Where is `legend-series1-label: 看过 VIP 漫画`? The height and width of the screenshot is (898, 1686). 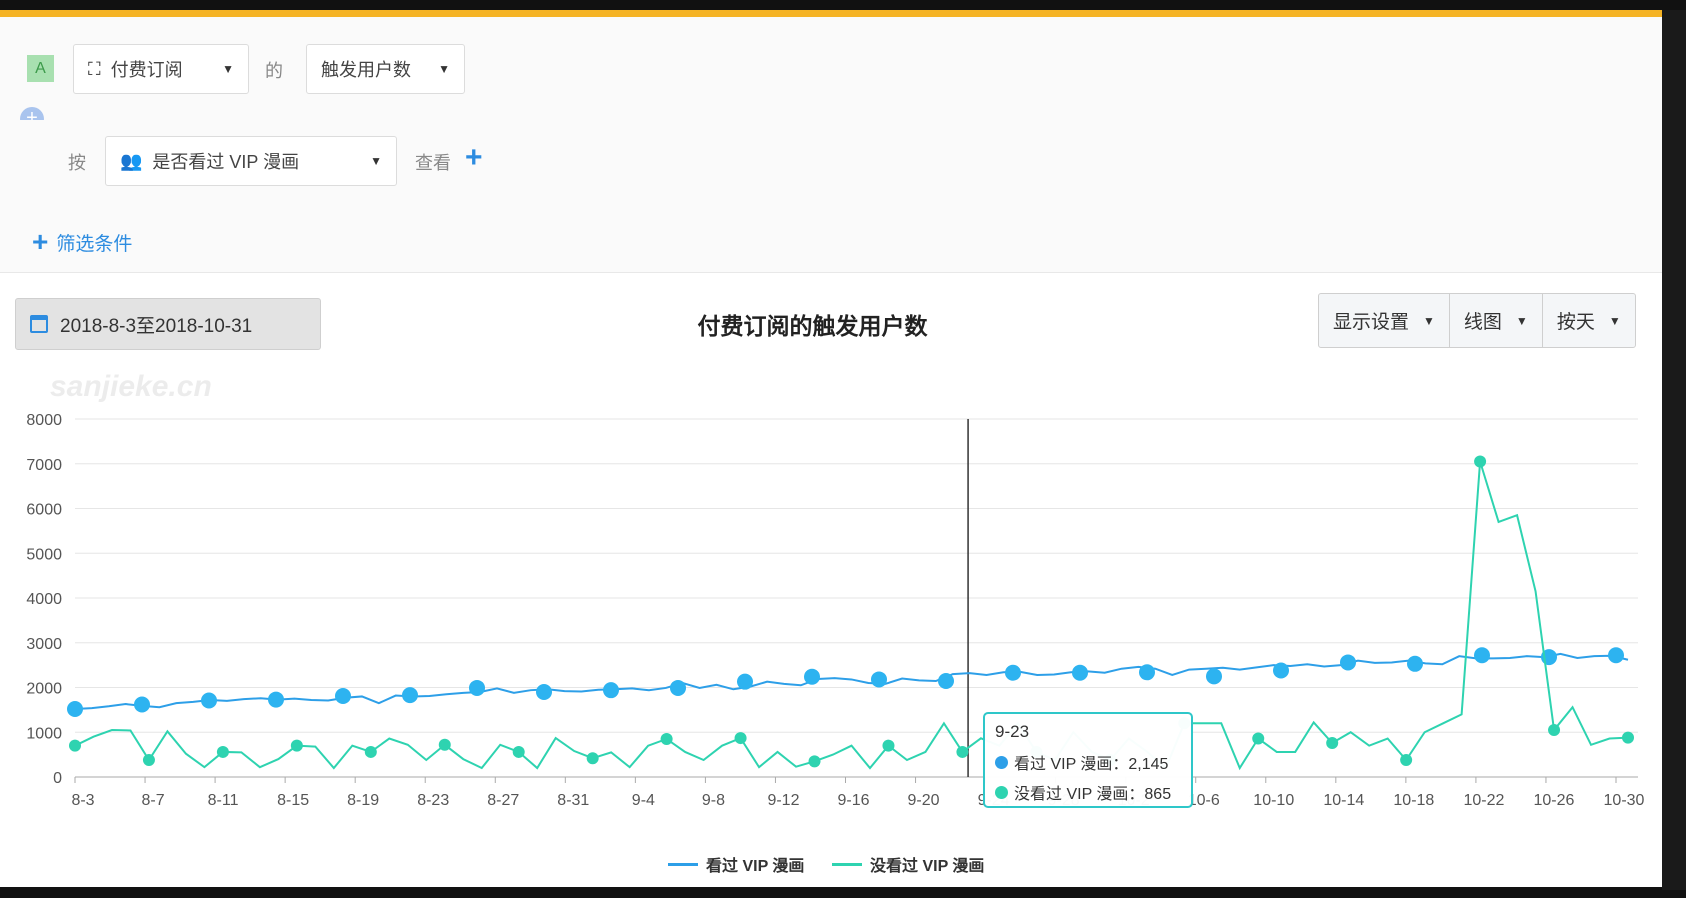
legend-series1-label: 看过 VIP 漫画 is located at coordinates (755, 866).